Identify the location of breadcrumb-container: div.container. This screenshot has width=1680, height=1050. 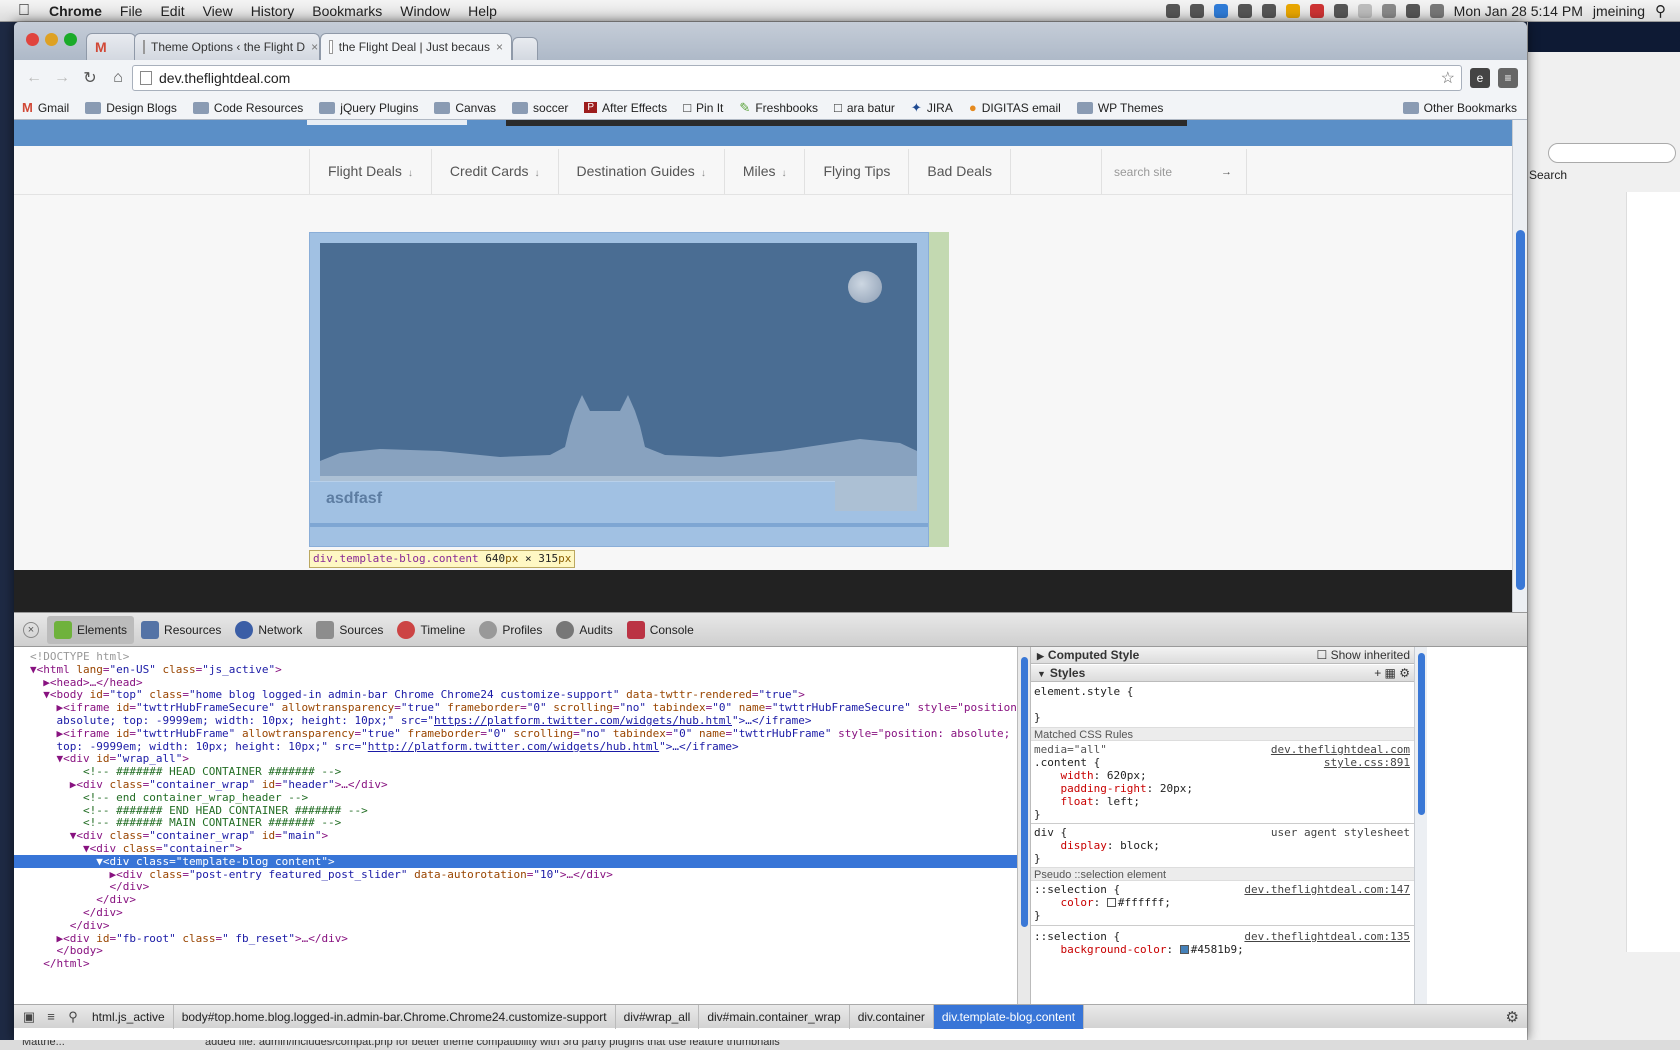
(892, 1016).